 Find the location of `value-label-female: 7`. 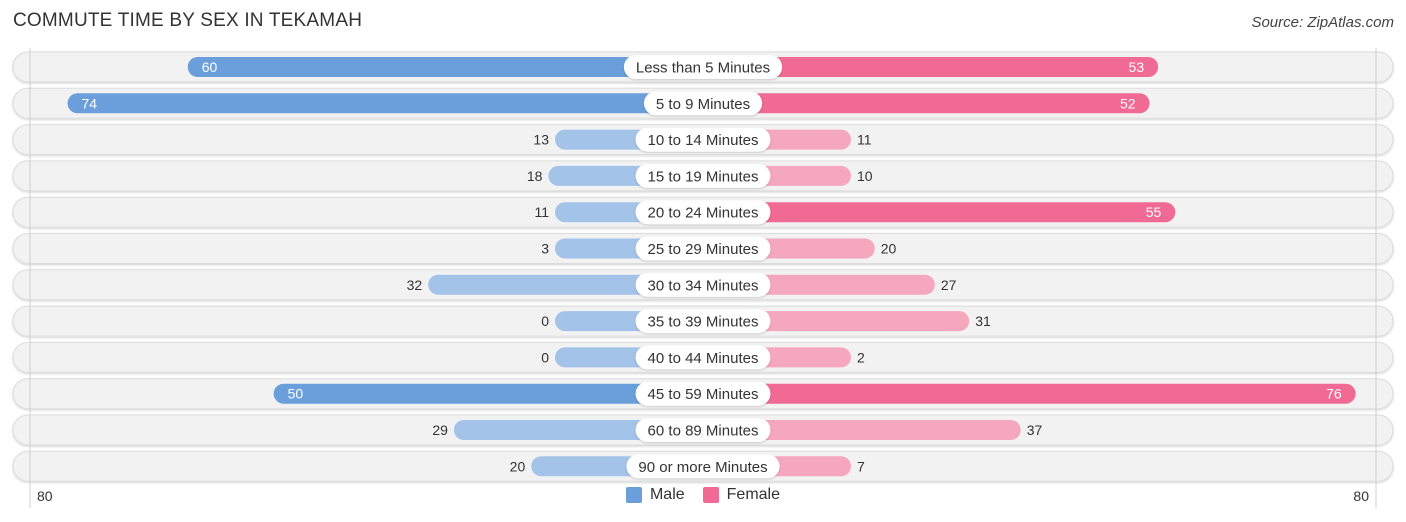

value-label-female: 7 is located at coordinates (861, 466).